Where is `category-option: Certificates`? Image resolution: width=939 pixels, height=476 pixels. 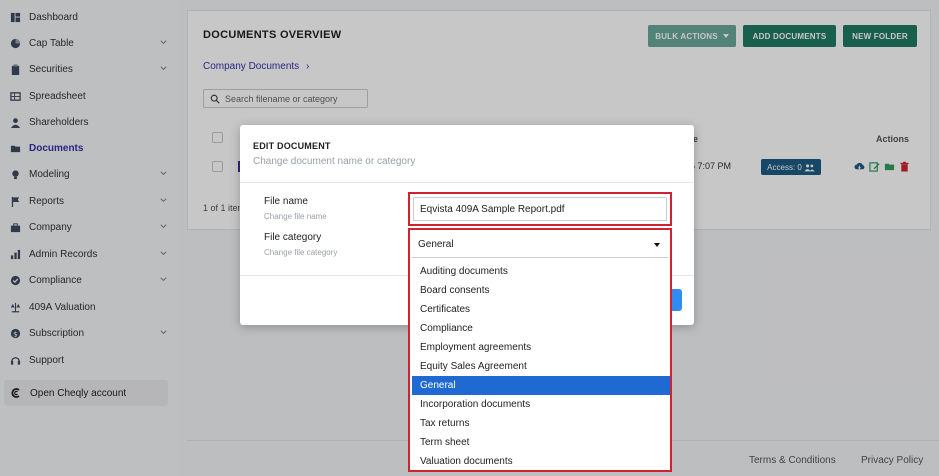 category-option: Certificates is located at coordinates (541, 309).